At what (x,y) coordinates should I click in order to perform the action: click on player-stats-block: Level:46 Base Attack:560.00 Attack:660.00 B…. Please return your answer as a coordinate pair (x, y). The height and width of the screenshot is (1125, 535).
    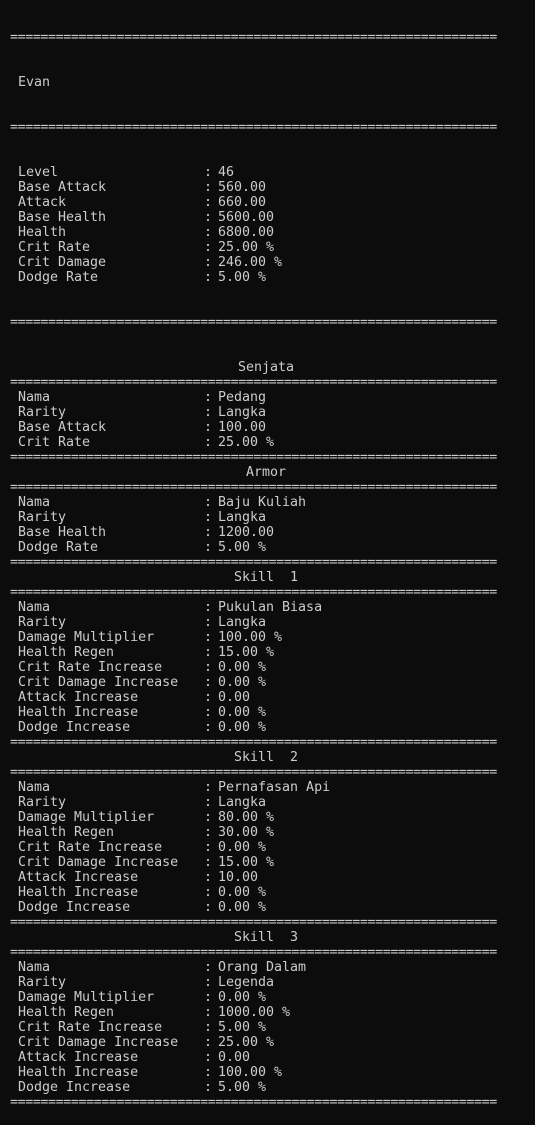
    Looking at the image, I should click on (266, 225).